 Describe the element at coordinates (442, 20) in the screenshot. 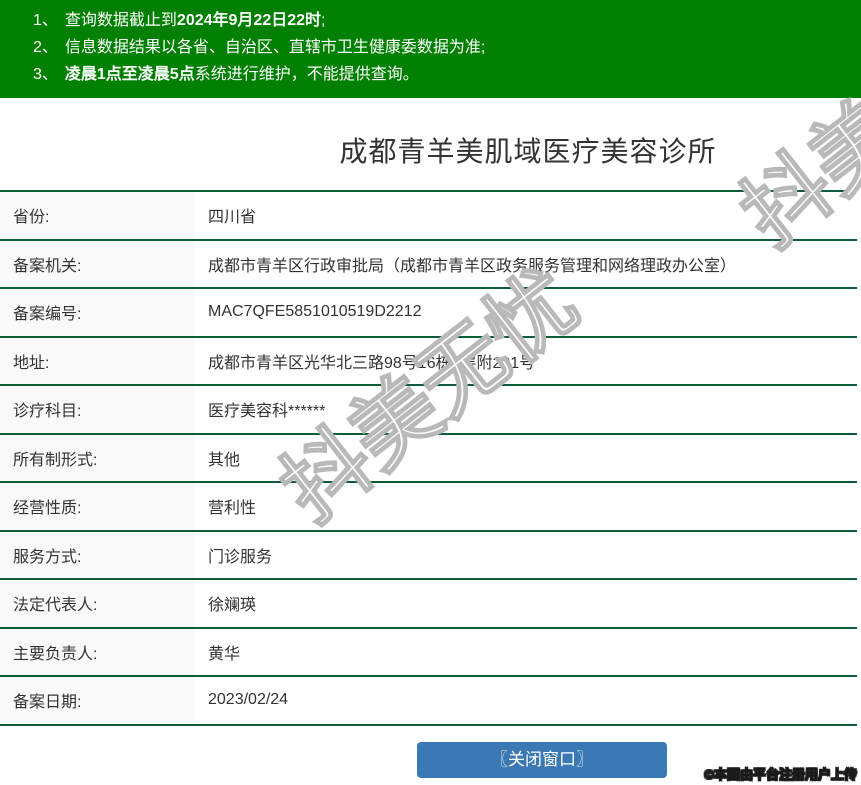

I see `notice-line-1: 1、 查询数据截止到2024年9月22日22时;` at that location.